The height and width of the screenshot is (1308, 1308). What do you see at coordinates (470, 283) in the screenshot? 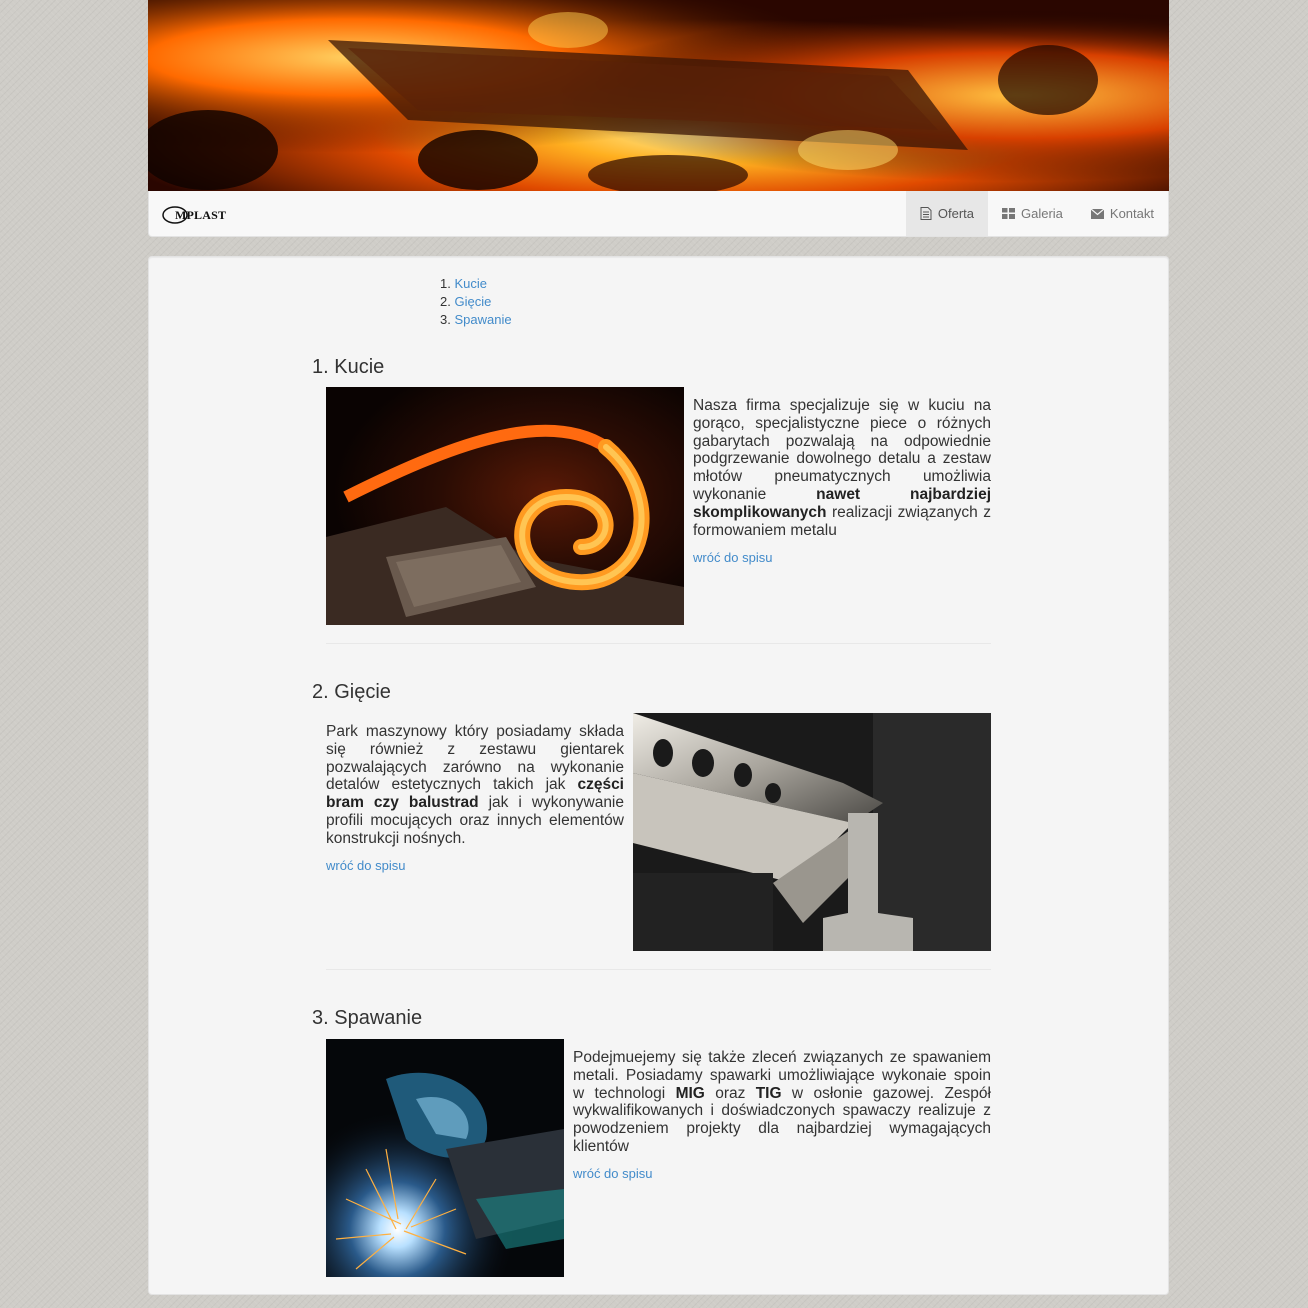
I see `toc-link-kucie: Kucie` at bounding box center [470, 283].